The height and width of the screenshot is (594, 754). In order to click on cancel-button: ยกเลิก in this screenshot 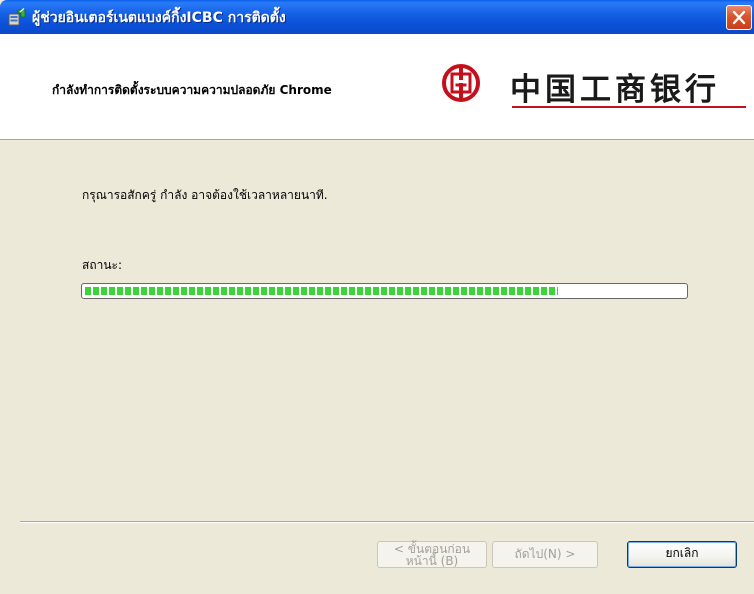, I will do `click(682, 554)`.